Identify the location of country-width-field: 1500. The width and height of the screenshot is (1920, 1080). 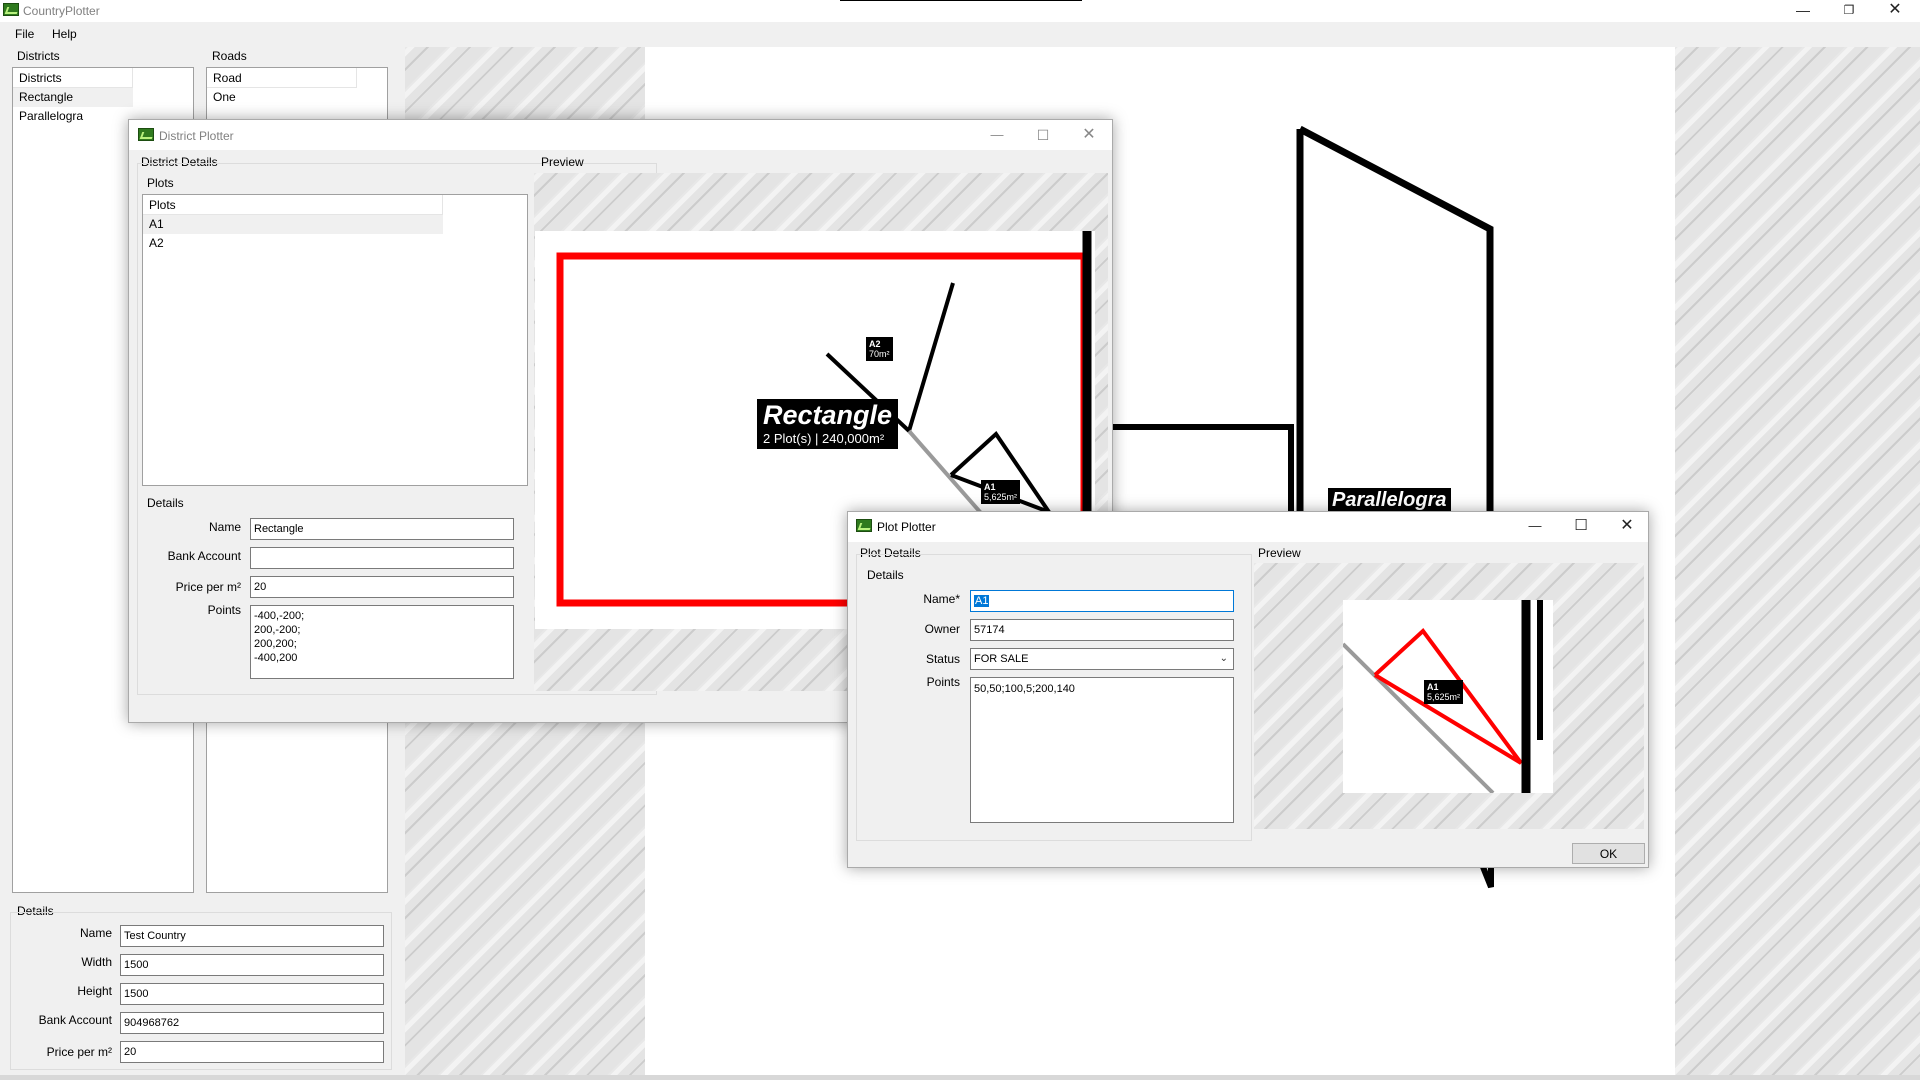
(252, 965).